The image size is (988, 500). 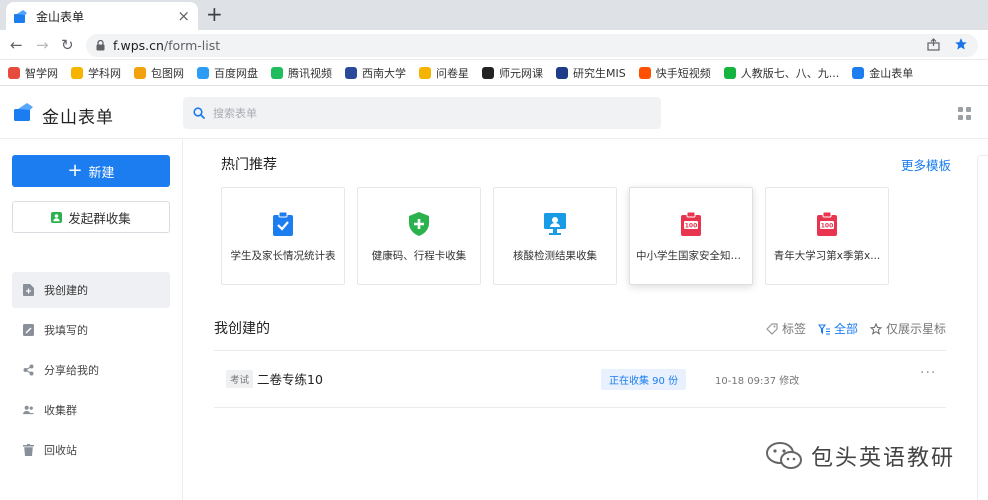 I want to click on bookmark-item: 腾讯视频, so click(x=301, y=73).